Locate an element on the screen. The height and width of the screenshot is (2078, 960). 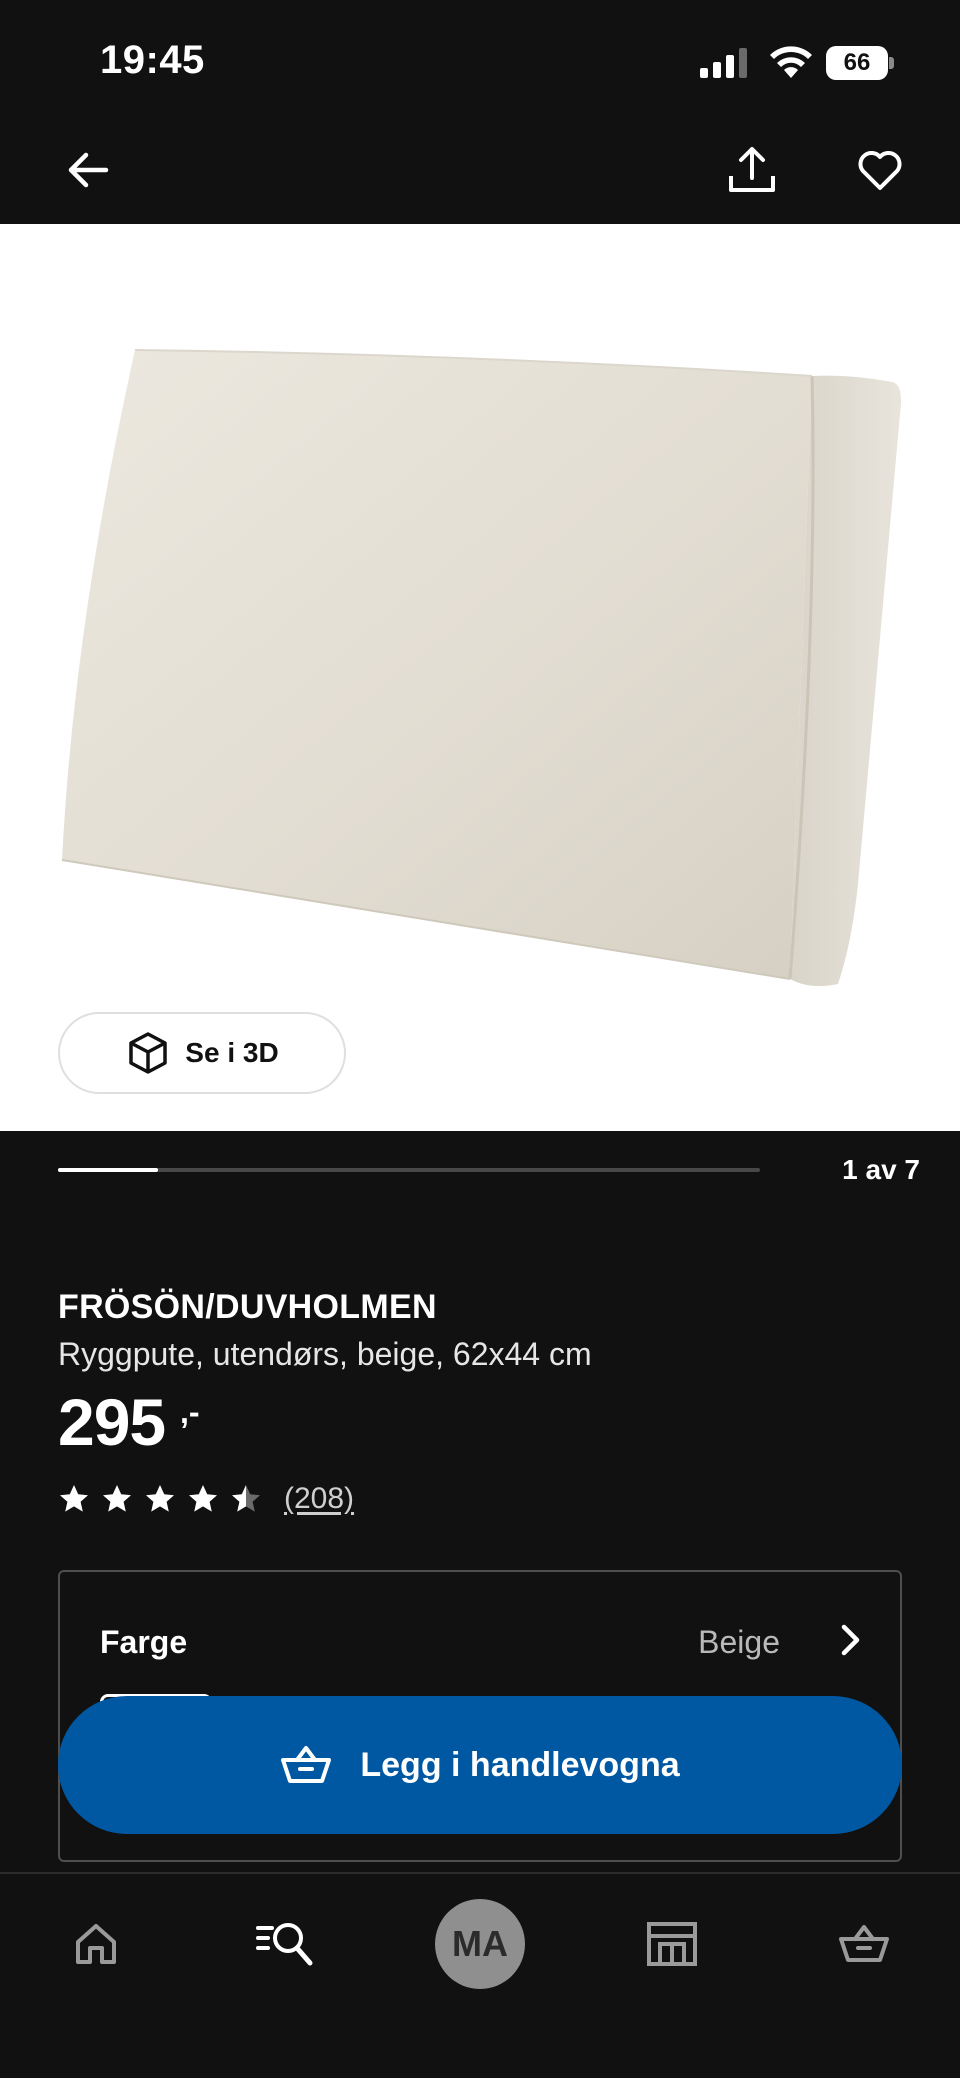
share-button is located at coordinates (752, 170).